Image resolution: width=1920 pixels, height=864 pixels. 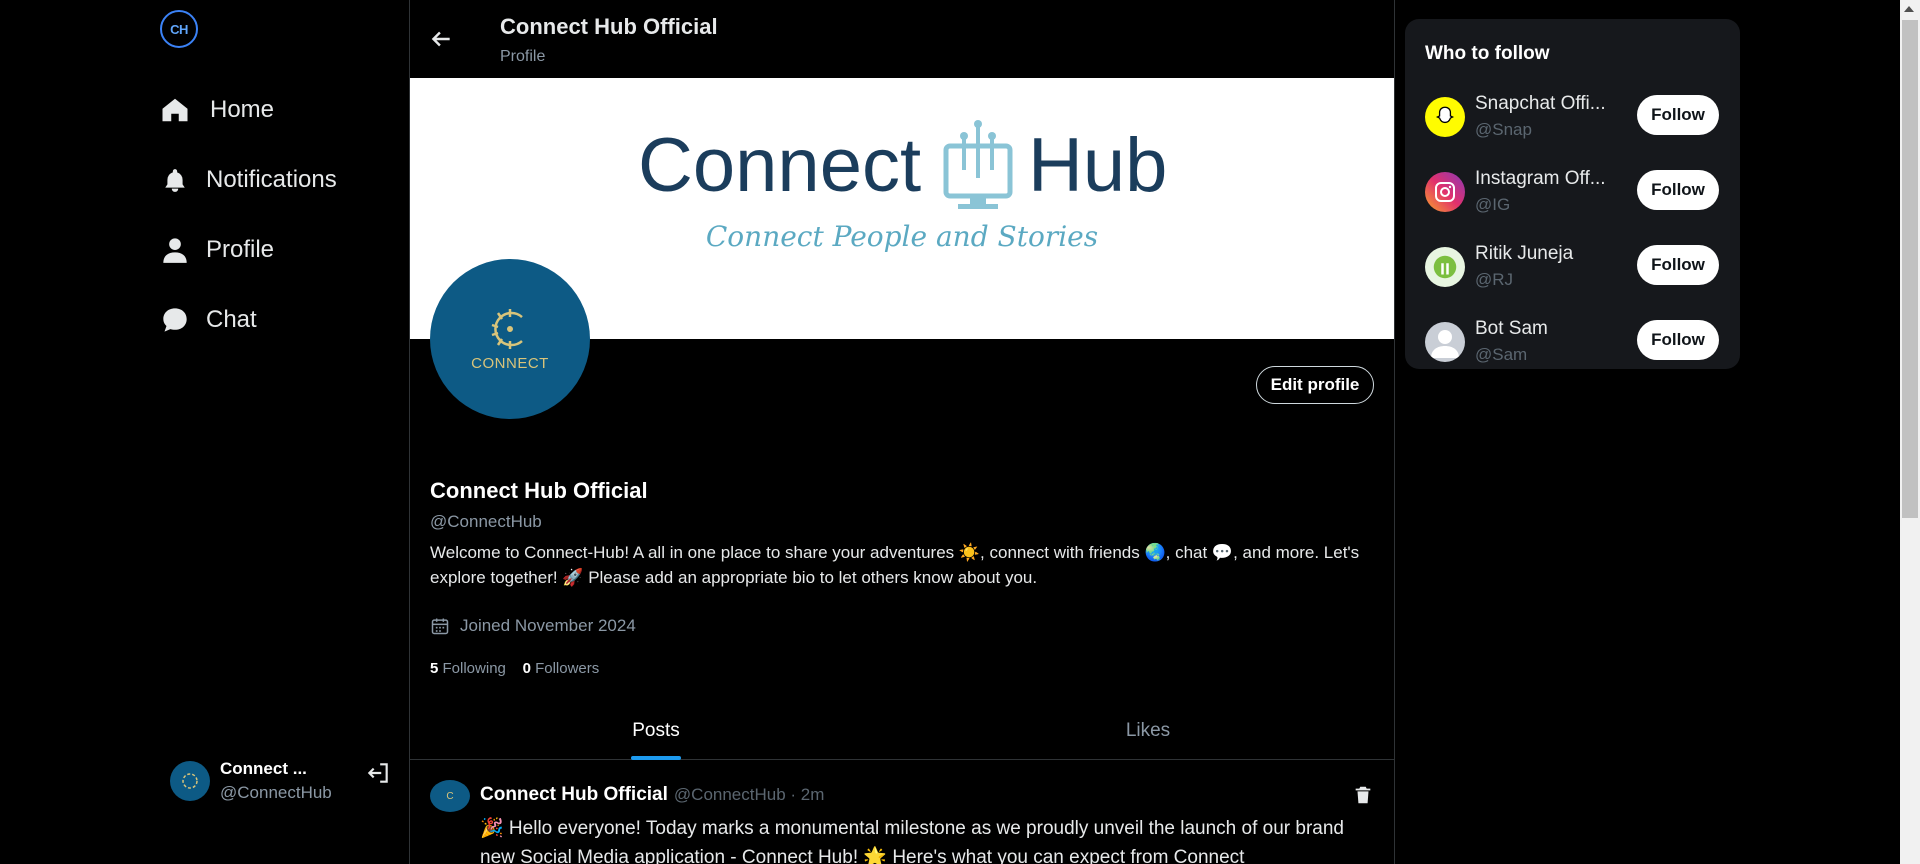 What do you see at coordinates (441, 39) in the screenshot?
I see `back-arrow-icon` at bounding box center [441, 39].